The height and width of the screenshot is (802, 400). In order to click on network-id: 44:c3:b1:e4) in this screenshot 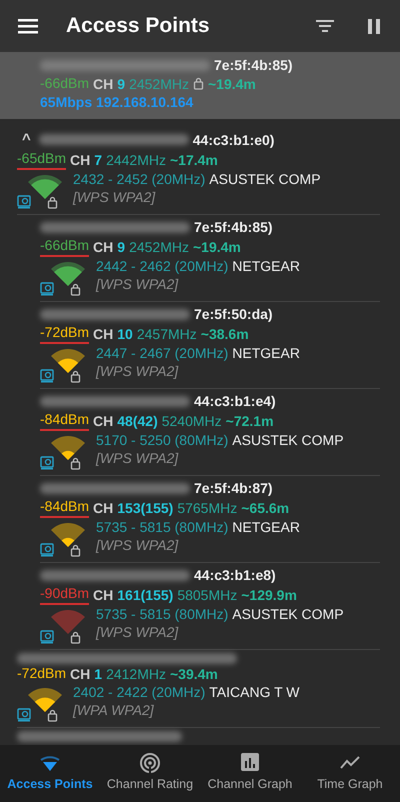, I will do `click(235, 401)`.